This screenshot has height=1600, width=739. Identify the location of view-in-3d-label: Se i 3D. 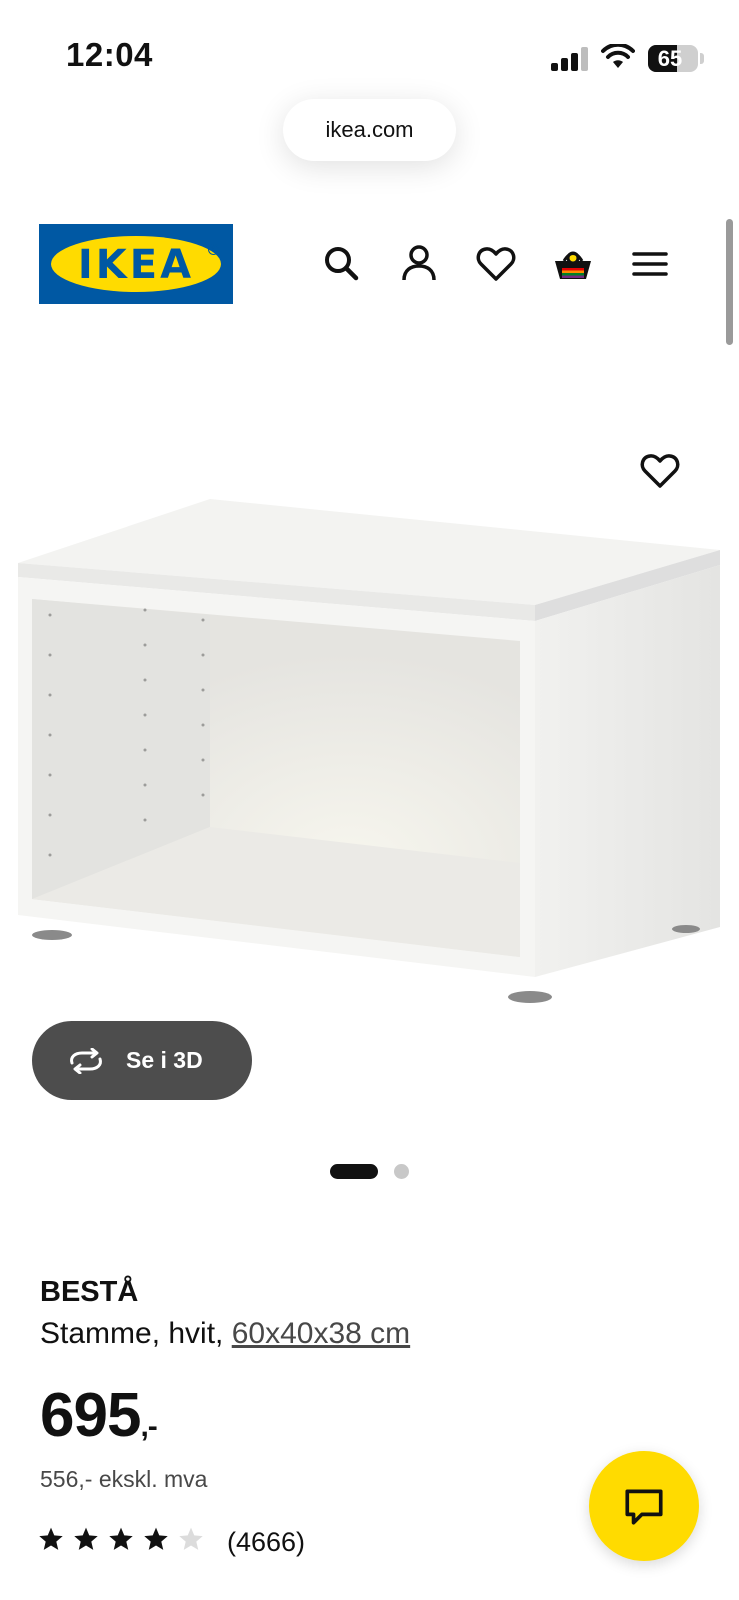
(164, 1060).